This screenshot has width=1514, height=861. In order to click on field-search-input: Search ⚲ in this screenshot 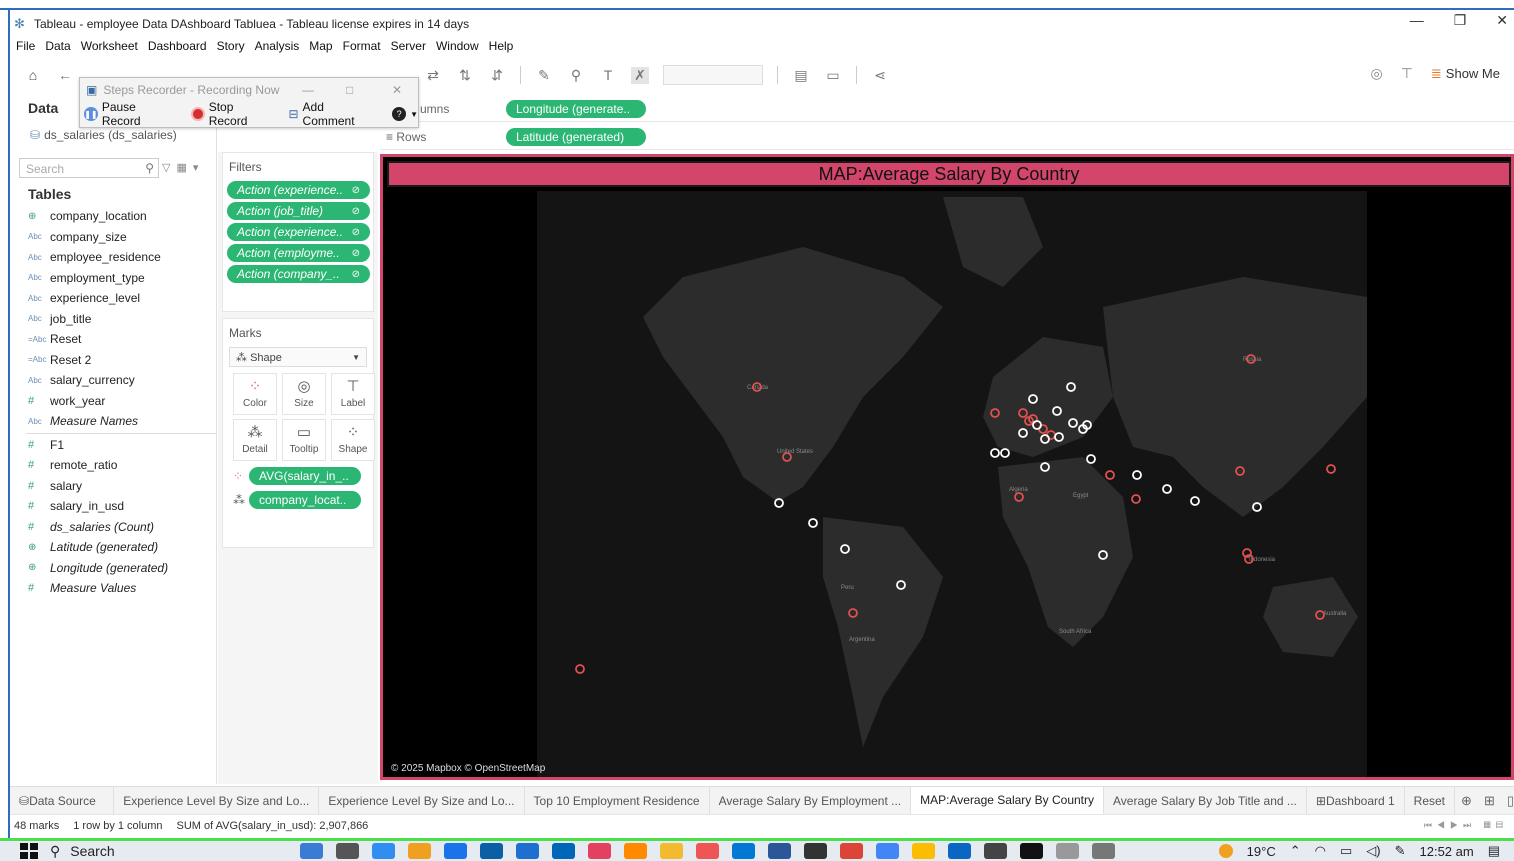, I will do `click(89, 168)`.